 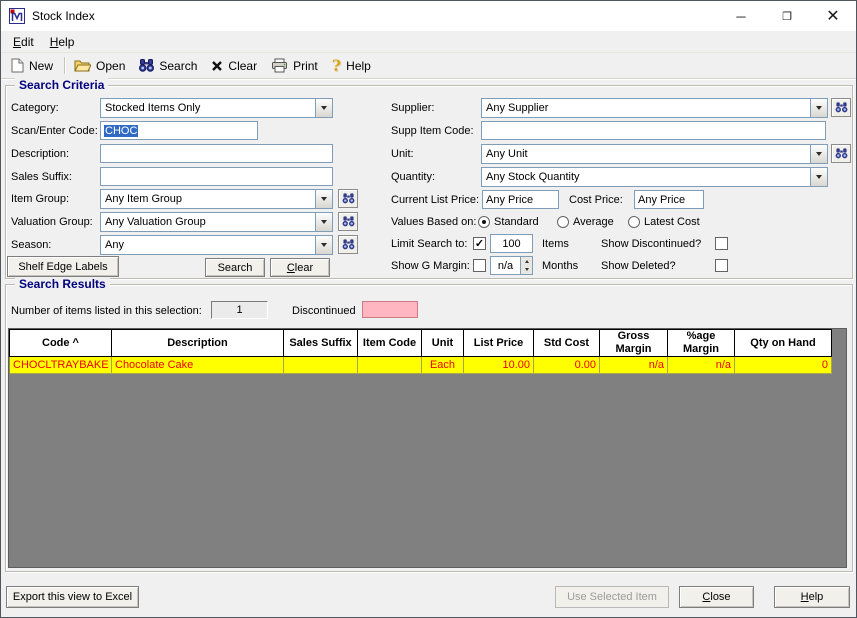 I want to click on toolbar-clear-label: Clear, so click(x=243, y=65).